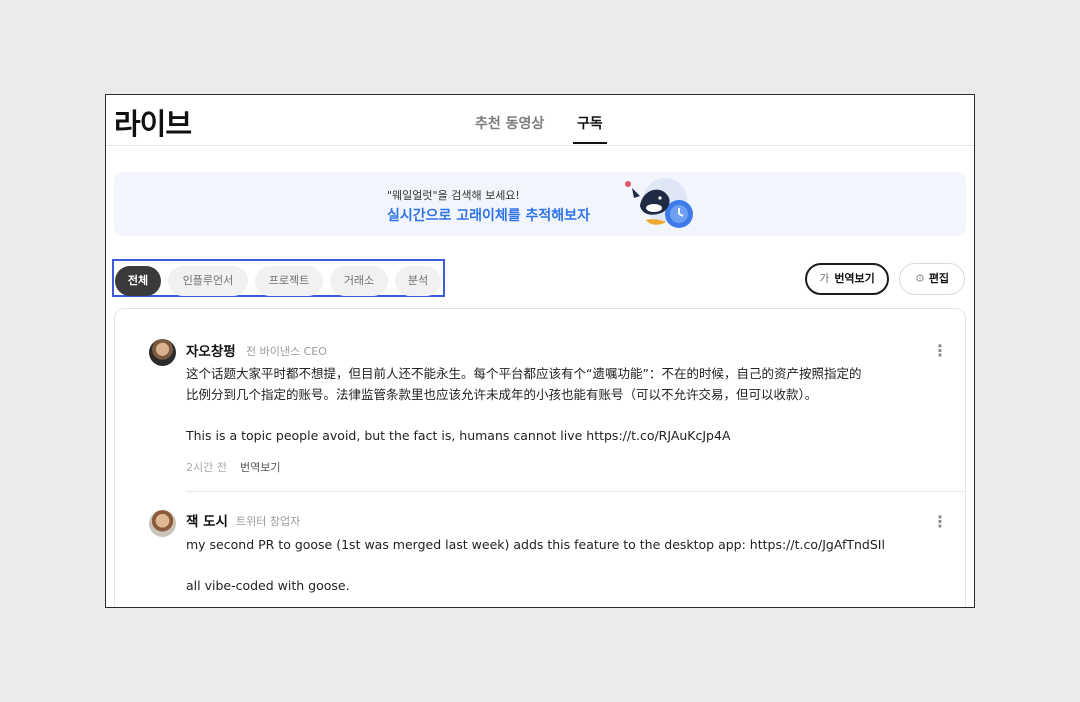 This screenshot has width=1080, height=702. What do you see at coordinates (939, 278) in the screenshot?
I see `edit-button-label: 편집` at bounding box center [939, 278].